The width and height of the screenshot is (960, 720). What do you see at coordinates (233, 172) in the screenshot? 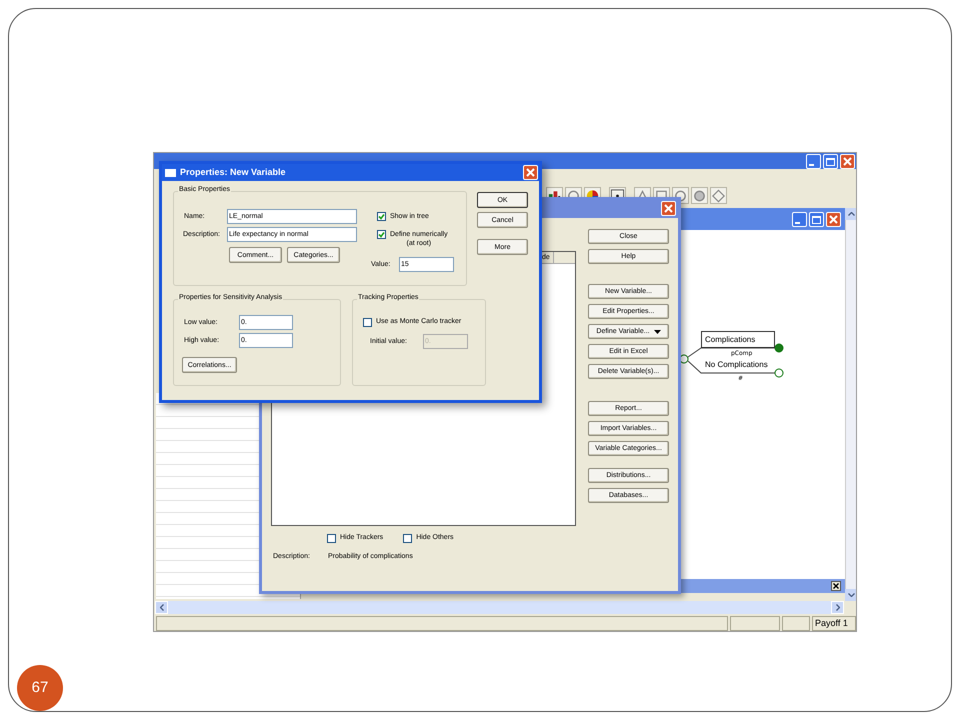
I see `window-title: Properties: New Variable` at bounding box center [233, 172].